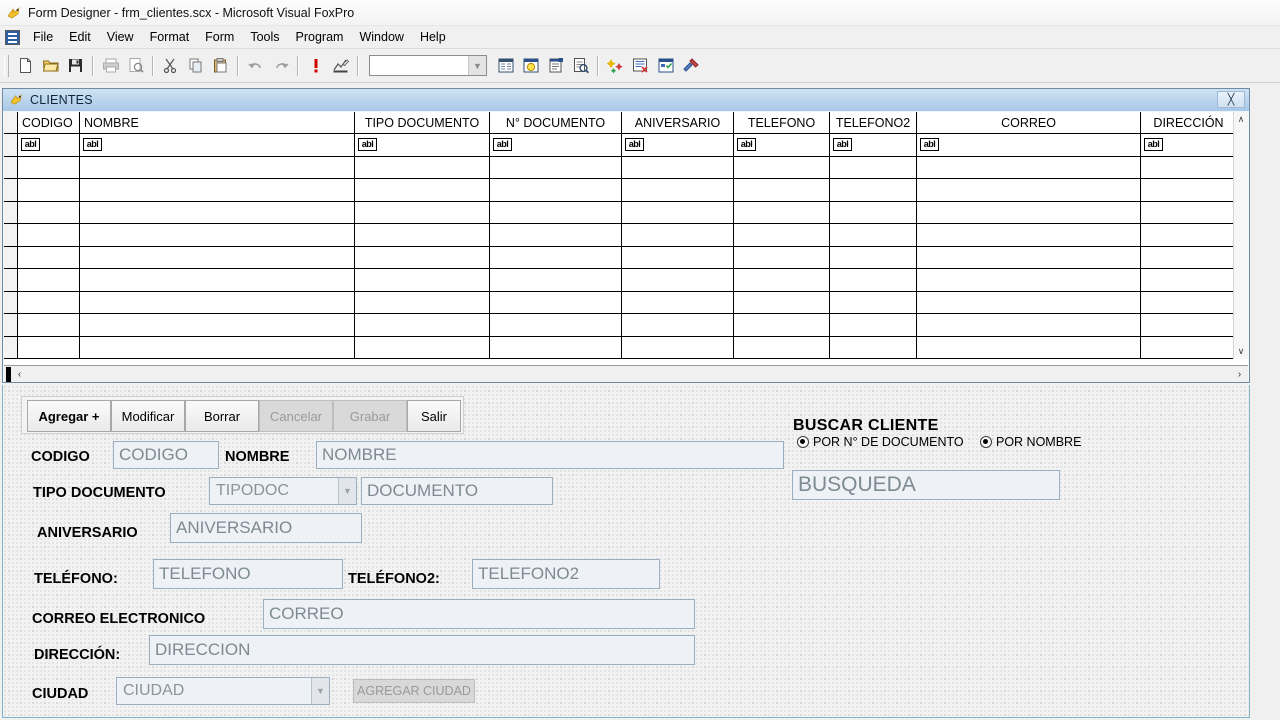 The height and width of the screenshot is (720, 1280). What do you see at coordinates (530, 66) in the screenshot?
I see `form-designer-icon` at bounding box center [530, 66].